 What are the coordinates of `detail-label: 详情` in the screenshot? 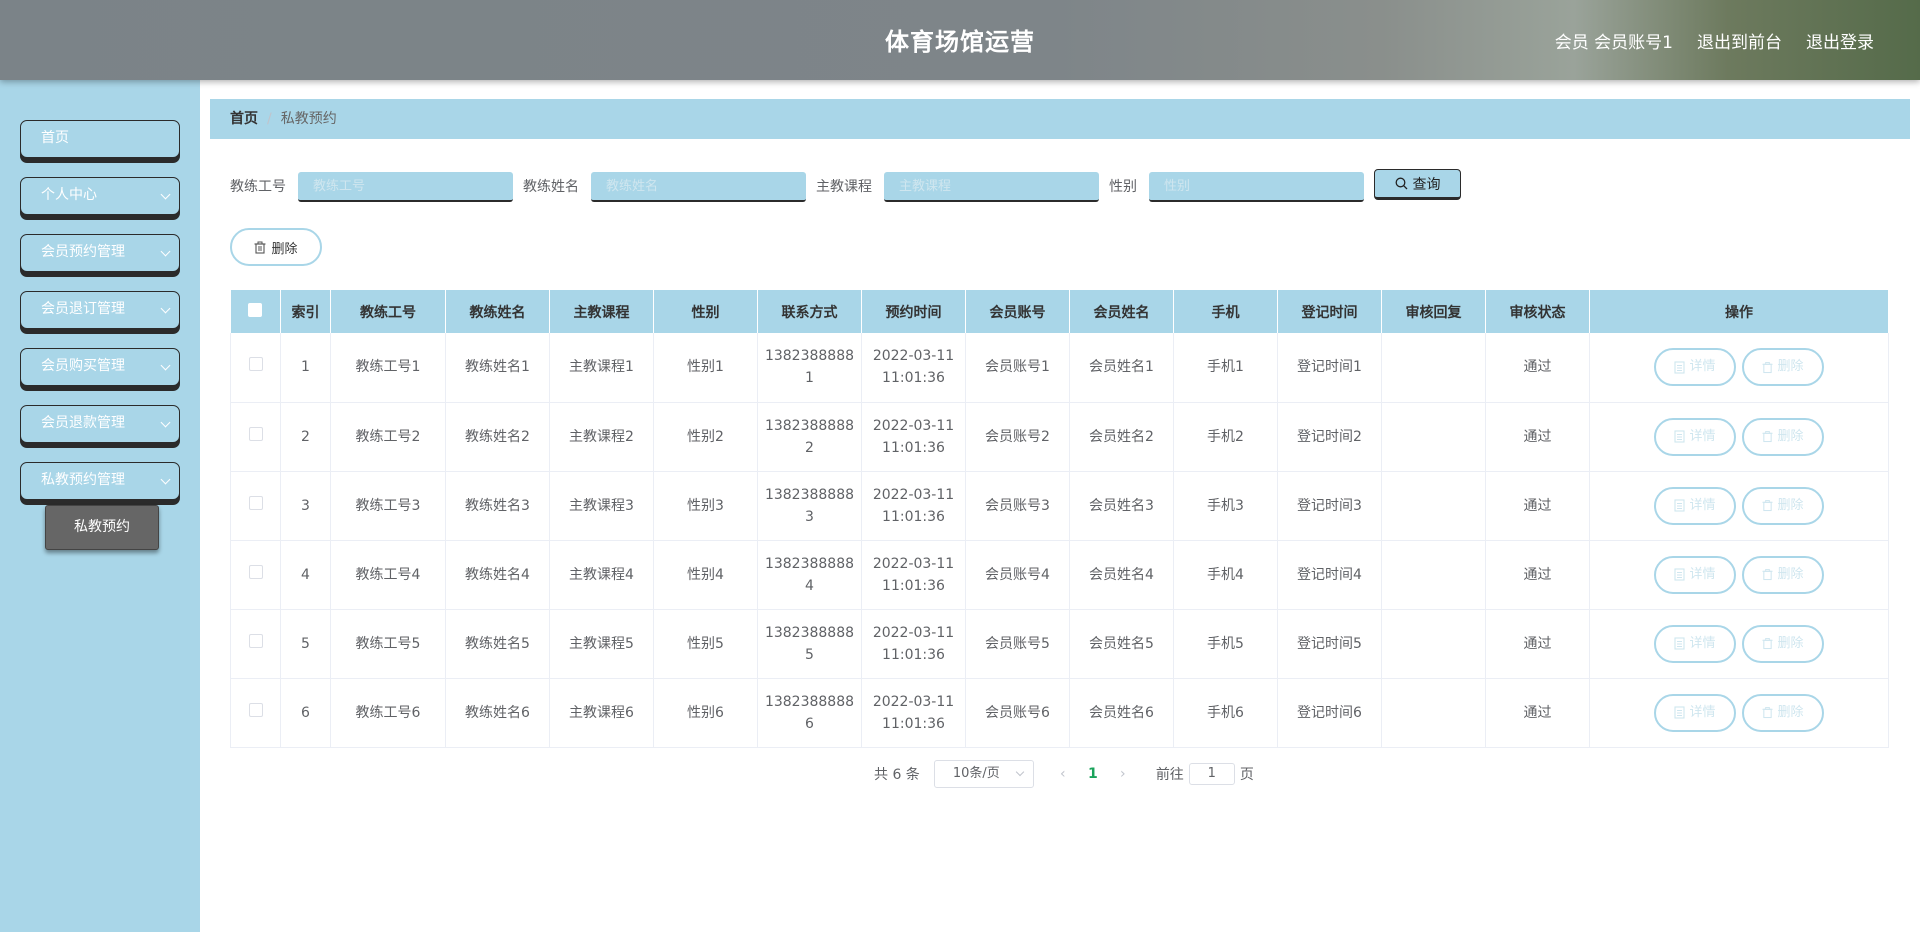 It's located at (1702, 367).